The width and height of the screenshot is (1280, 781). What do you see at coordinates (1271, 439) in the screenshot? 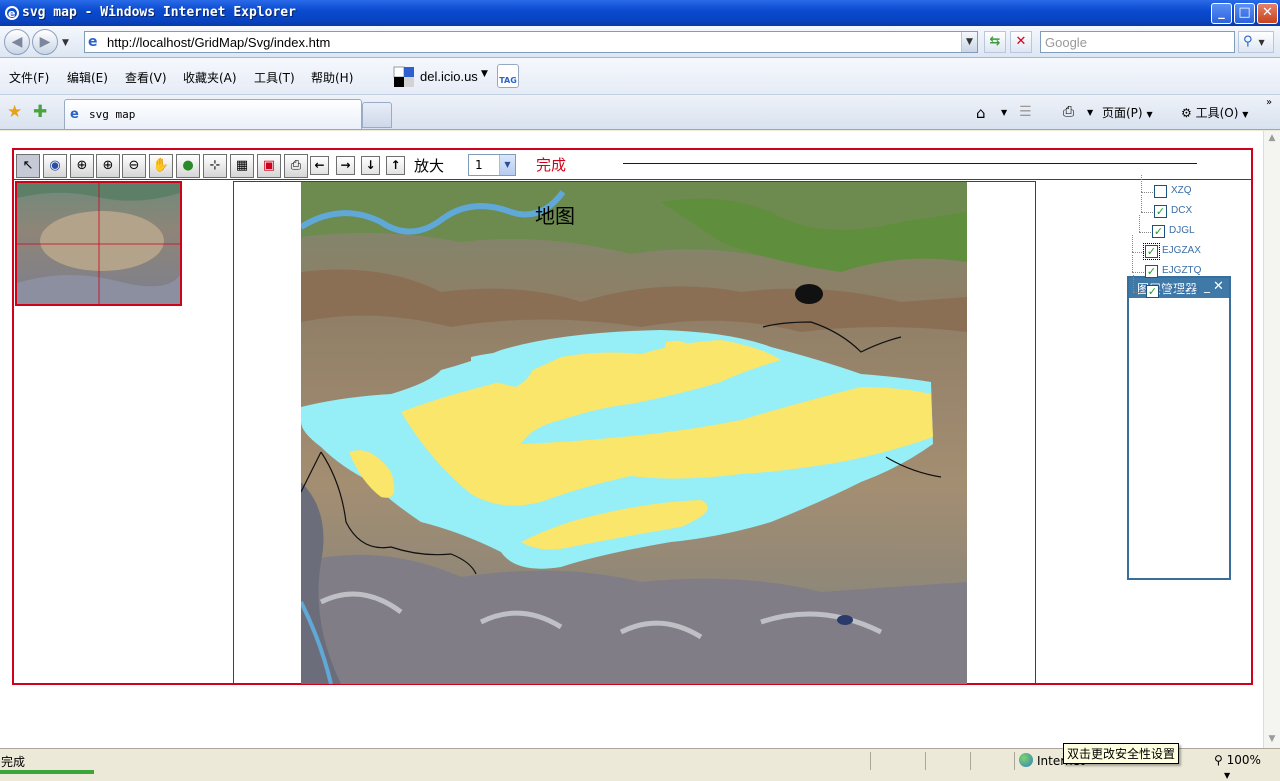
I see `vertical-scrollbar: ▲ ▼` at bounding box center [1271, 439].